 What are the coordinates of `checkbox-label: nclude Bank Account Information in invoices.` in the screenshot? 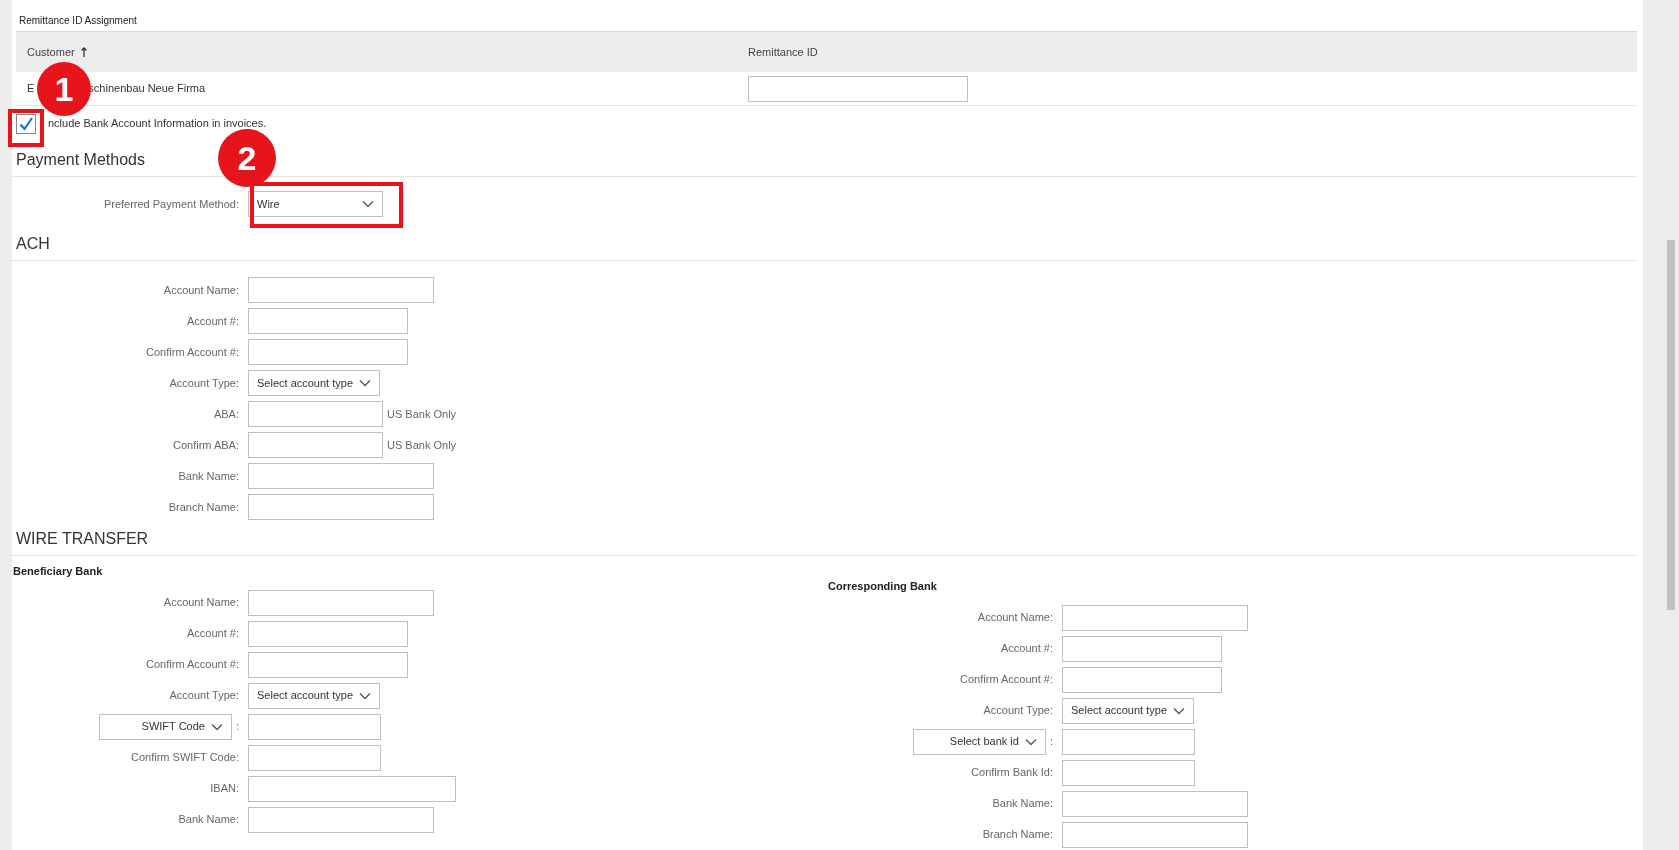 It's located at (157, 124).